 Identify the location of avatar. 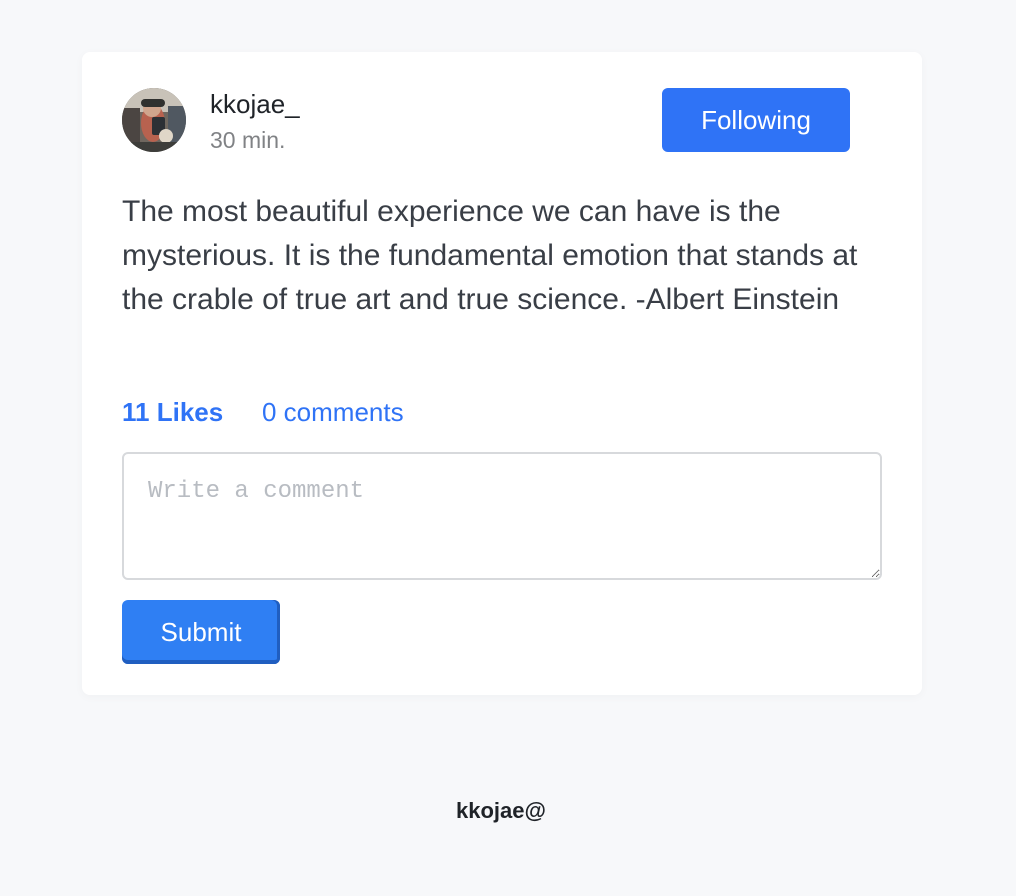
(154, 120).